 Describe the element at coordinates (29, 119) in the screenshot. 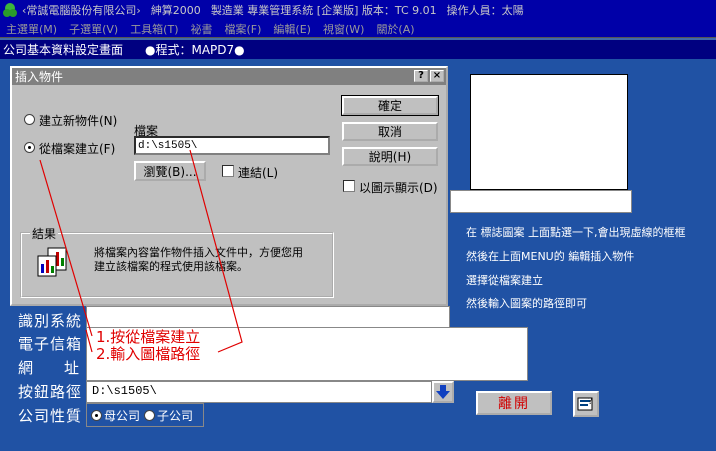

I see `radio-create-new` at that location.